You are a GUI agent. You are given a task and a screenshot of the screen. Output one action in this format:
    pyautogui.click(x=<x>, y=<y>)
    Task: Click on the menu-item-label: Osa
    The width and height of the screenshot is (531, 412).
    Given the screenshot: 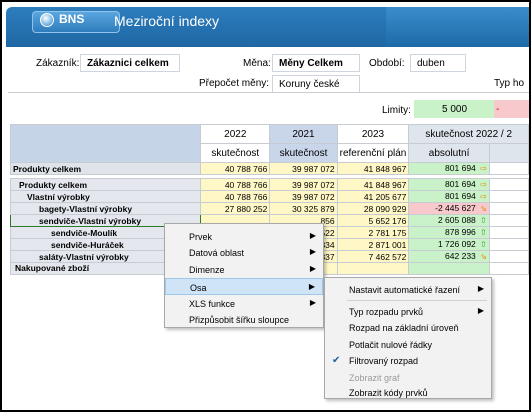 What is the action you would take?
    pyautogui.click(x=198, y=288)
    